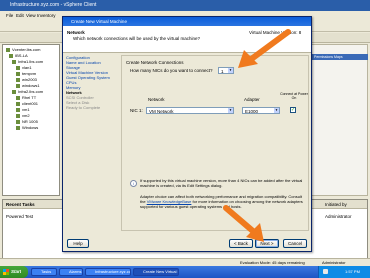 This screenshot has height=278, width=370. What do you see at coordinates (99, 21) in the screenshot?
I see `dialog-title: Create New Virtual Machine` at bounding box center [99, 21].